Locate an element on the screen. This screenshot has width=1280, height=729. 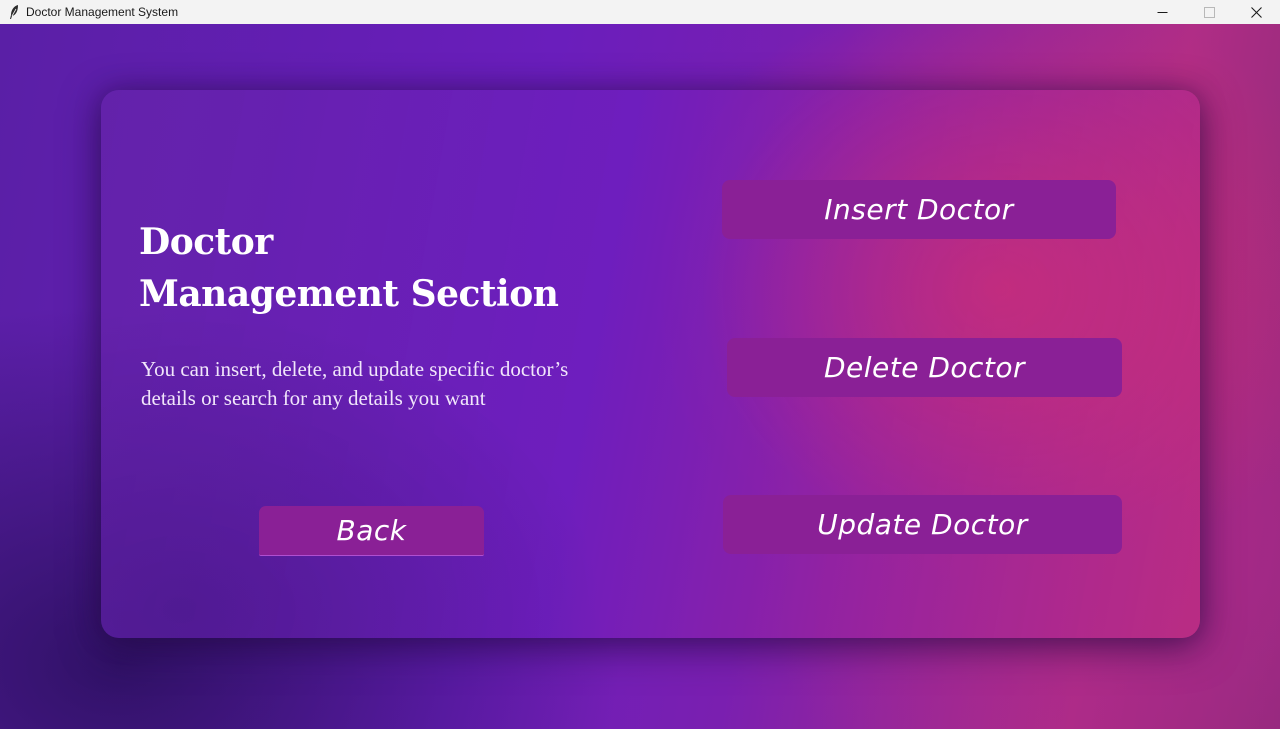
maximize-icon is located at coordinates (1209, 12).